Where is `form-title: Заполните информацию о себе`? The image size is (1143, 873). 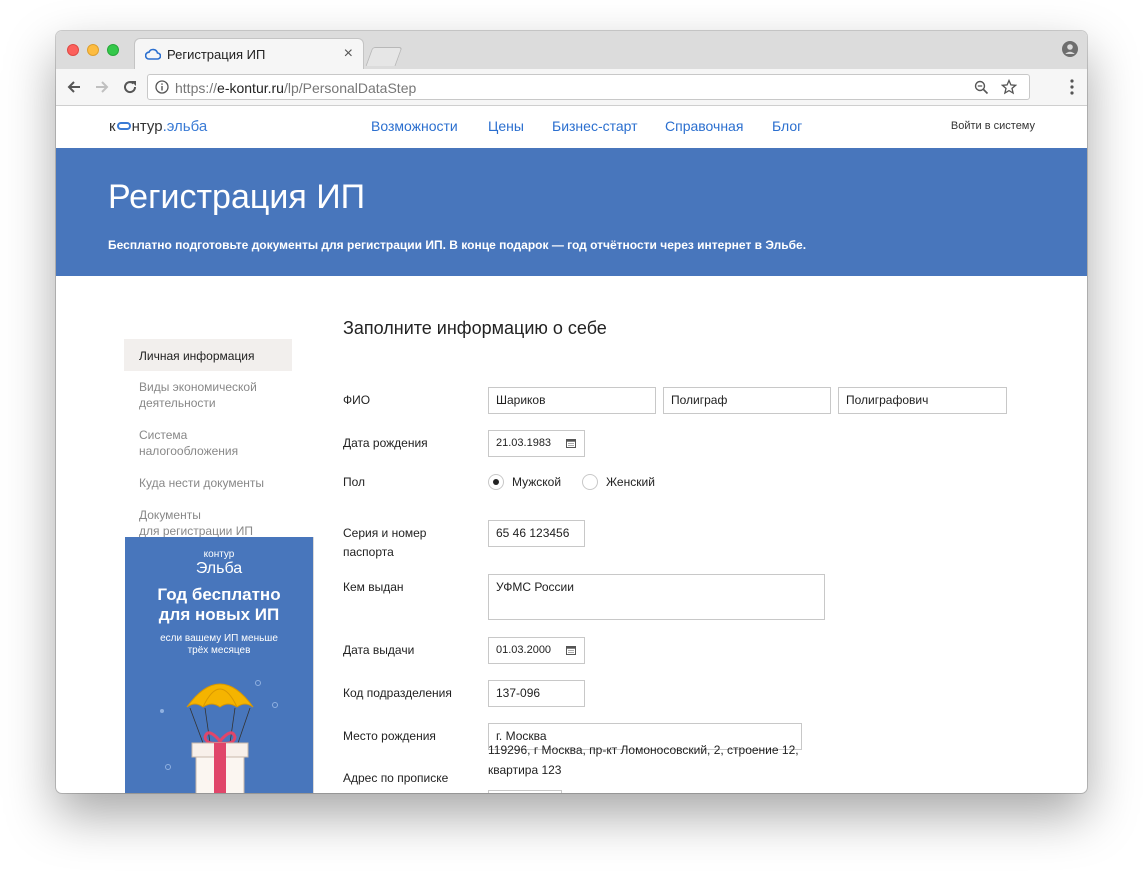 form-title: Заполните информацию о себе is located at coordinates (475, 328).